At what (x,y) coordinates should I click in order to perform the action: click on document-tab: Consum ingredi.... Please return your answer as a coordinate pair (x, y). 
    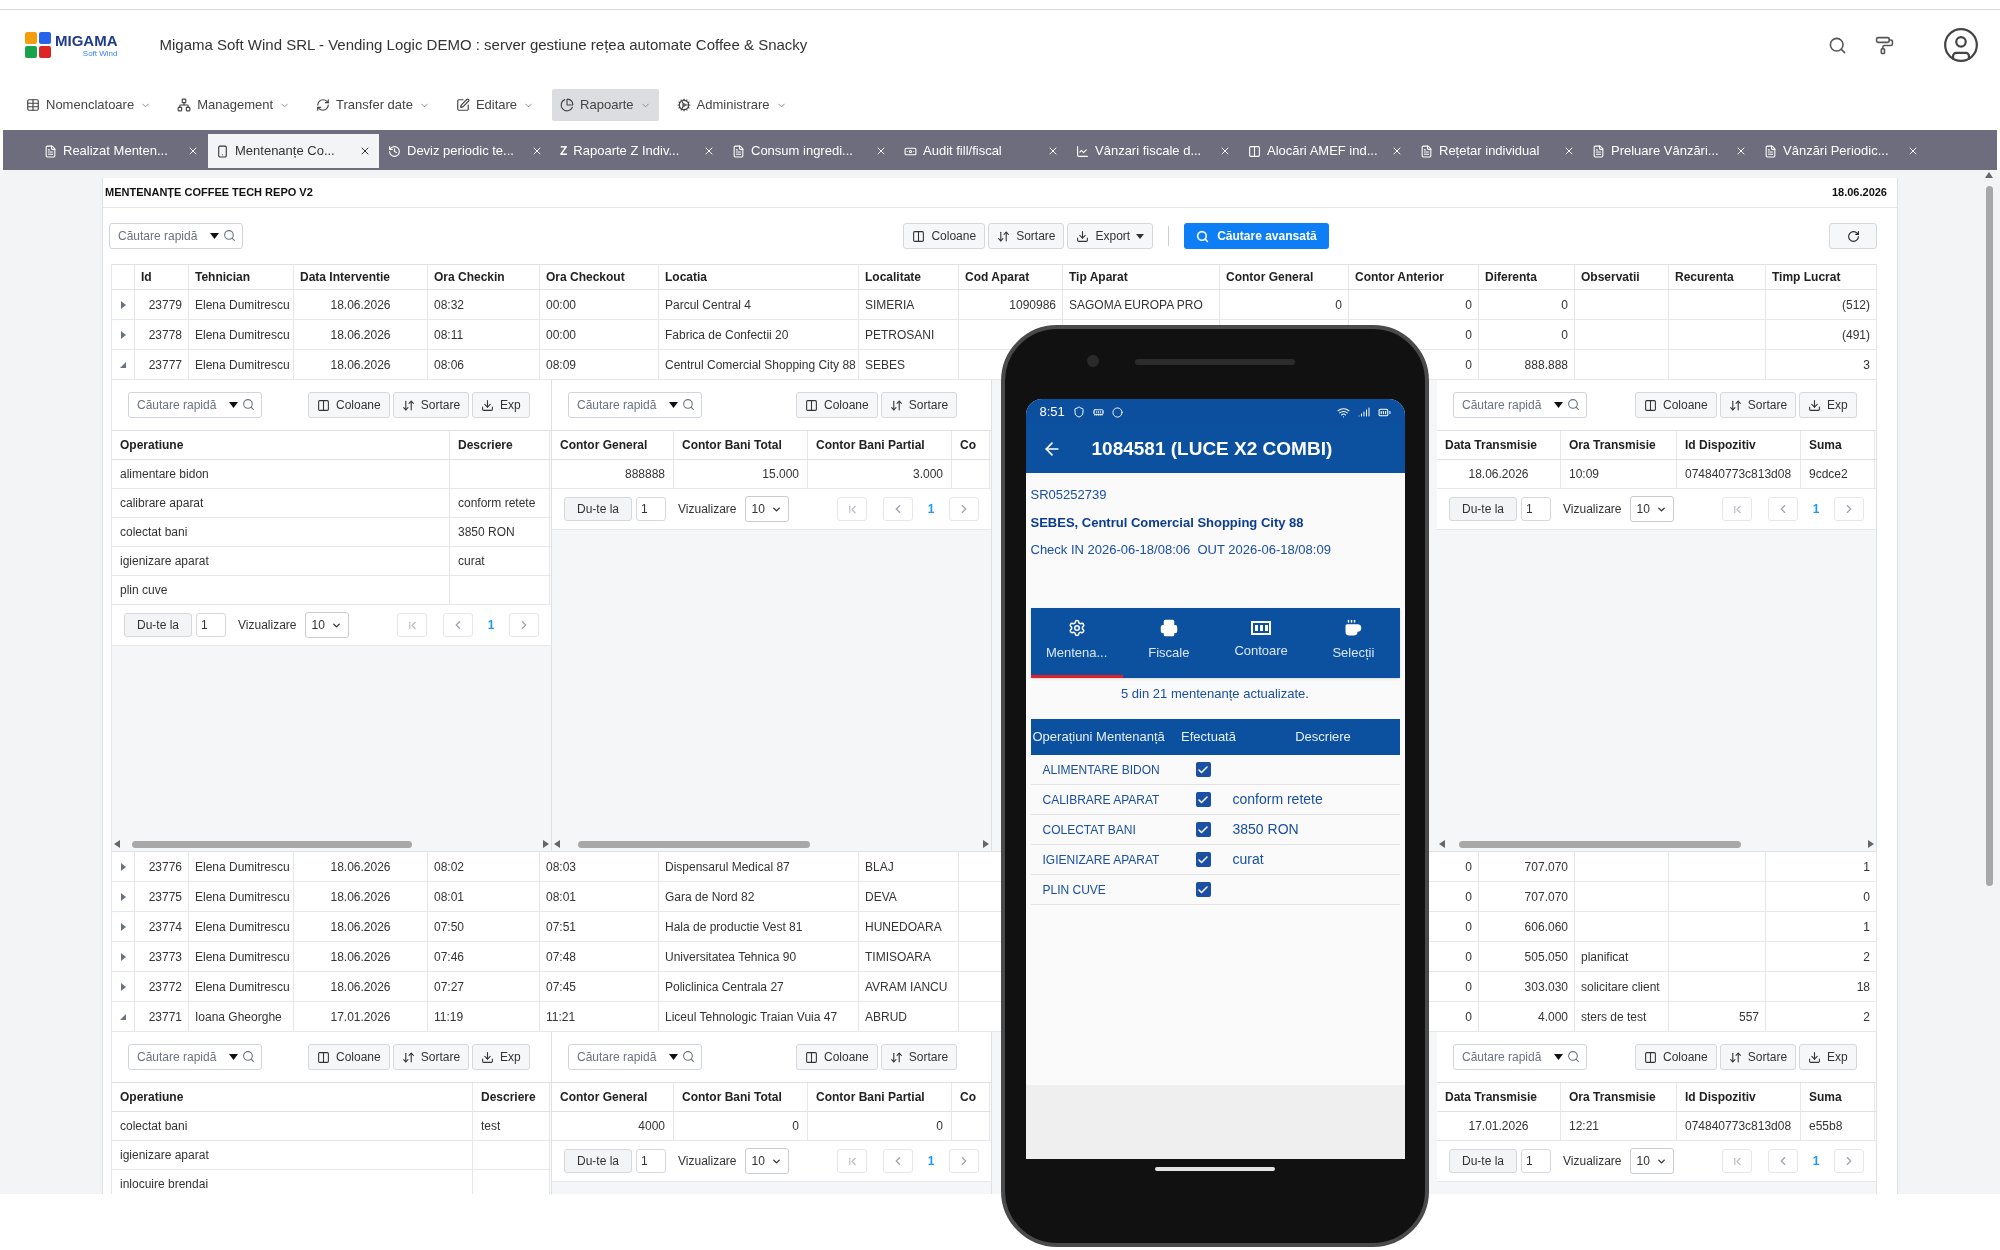
    Looking at the image, I should click on (809, 151).